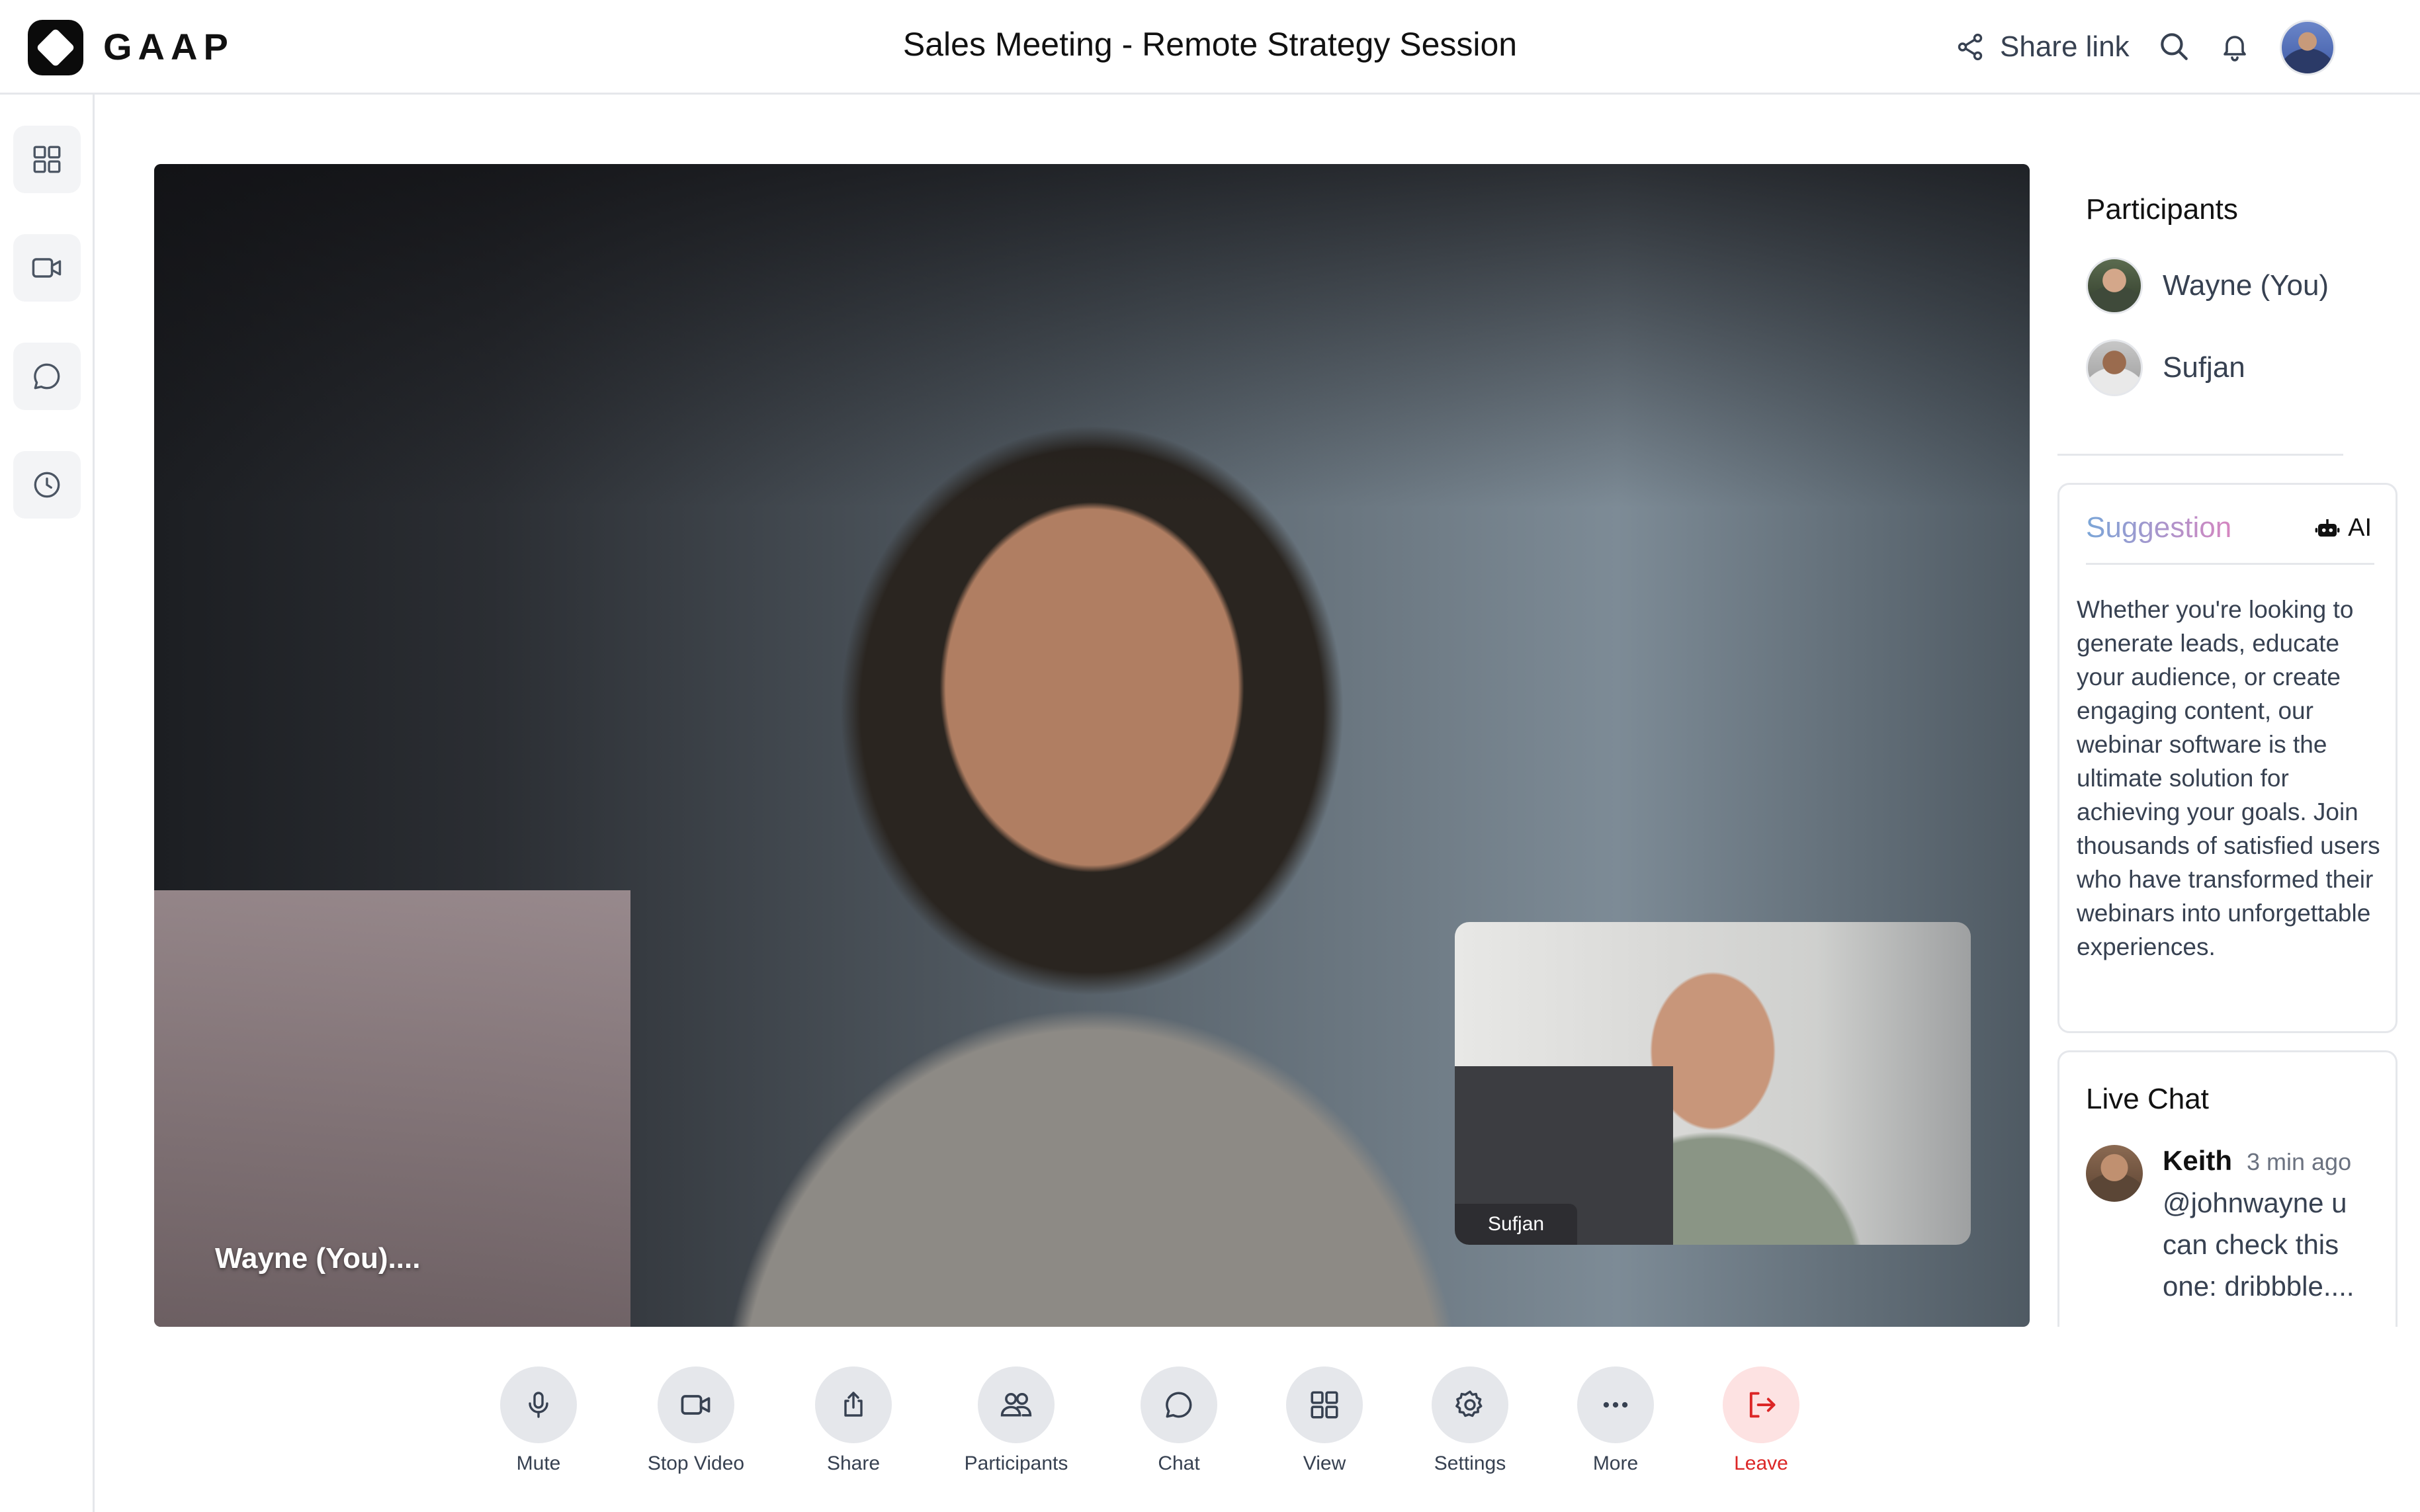  I want to click on mute-button: Mute, so click(538, 1420).